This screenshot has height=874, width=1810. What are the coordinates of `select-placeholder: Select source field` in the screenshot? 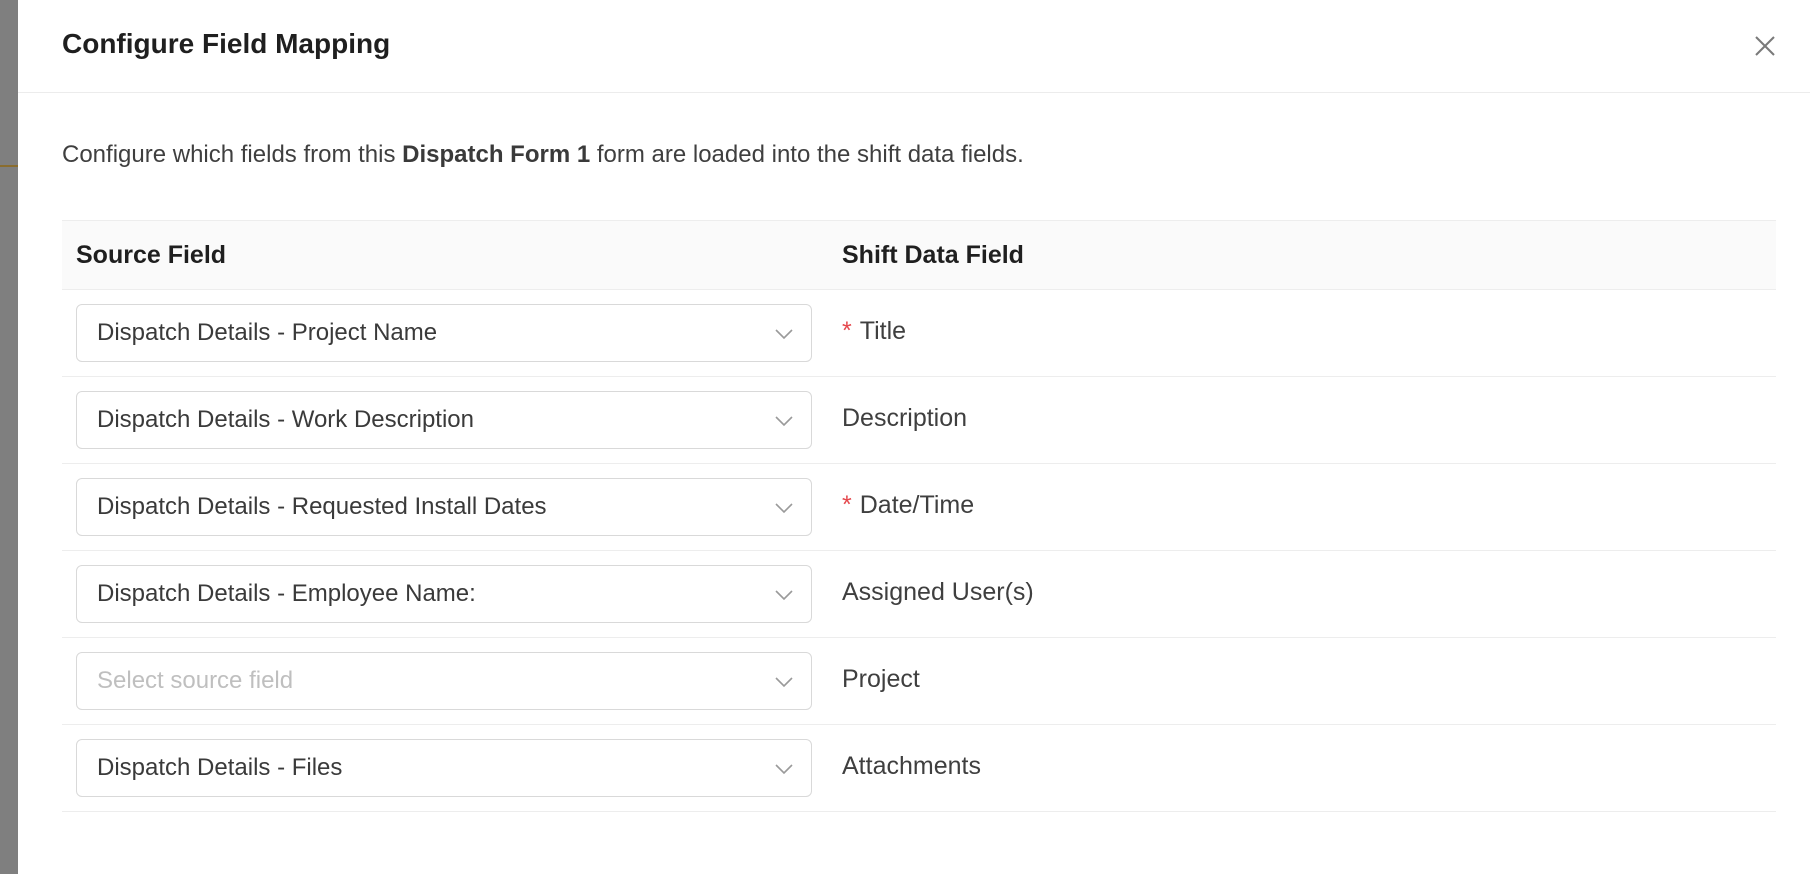 It's located at (195, 680).